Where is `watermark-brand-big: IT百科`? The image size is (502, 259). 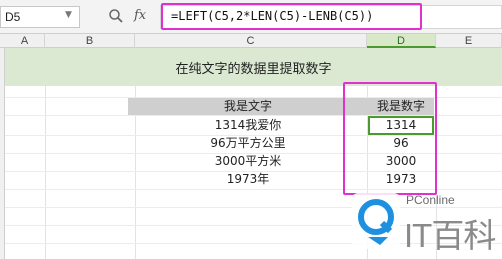
watermark-brand-big: IT百科 is located at coordinates (450, 235).